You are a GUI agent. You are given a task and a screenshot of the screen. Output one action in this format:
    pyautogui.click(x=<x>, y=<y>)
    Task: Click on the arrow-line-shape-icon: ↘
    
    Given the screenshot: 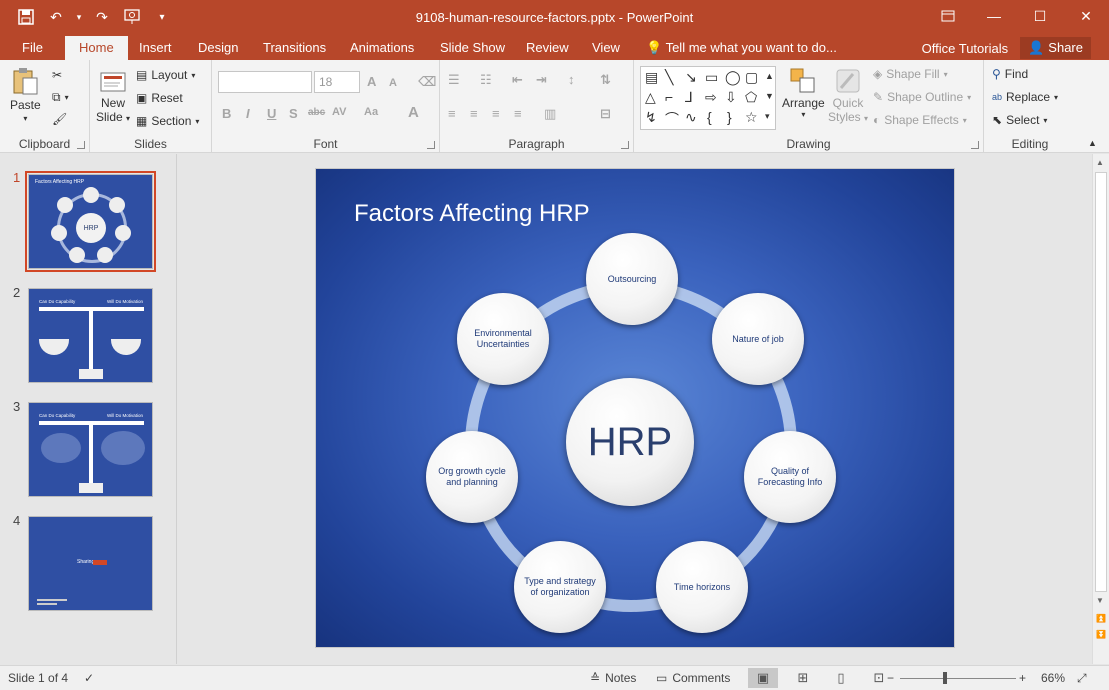 What is the action you would take?
    pyautogui.click(x=691, y=77)
    